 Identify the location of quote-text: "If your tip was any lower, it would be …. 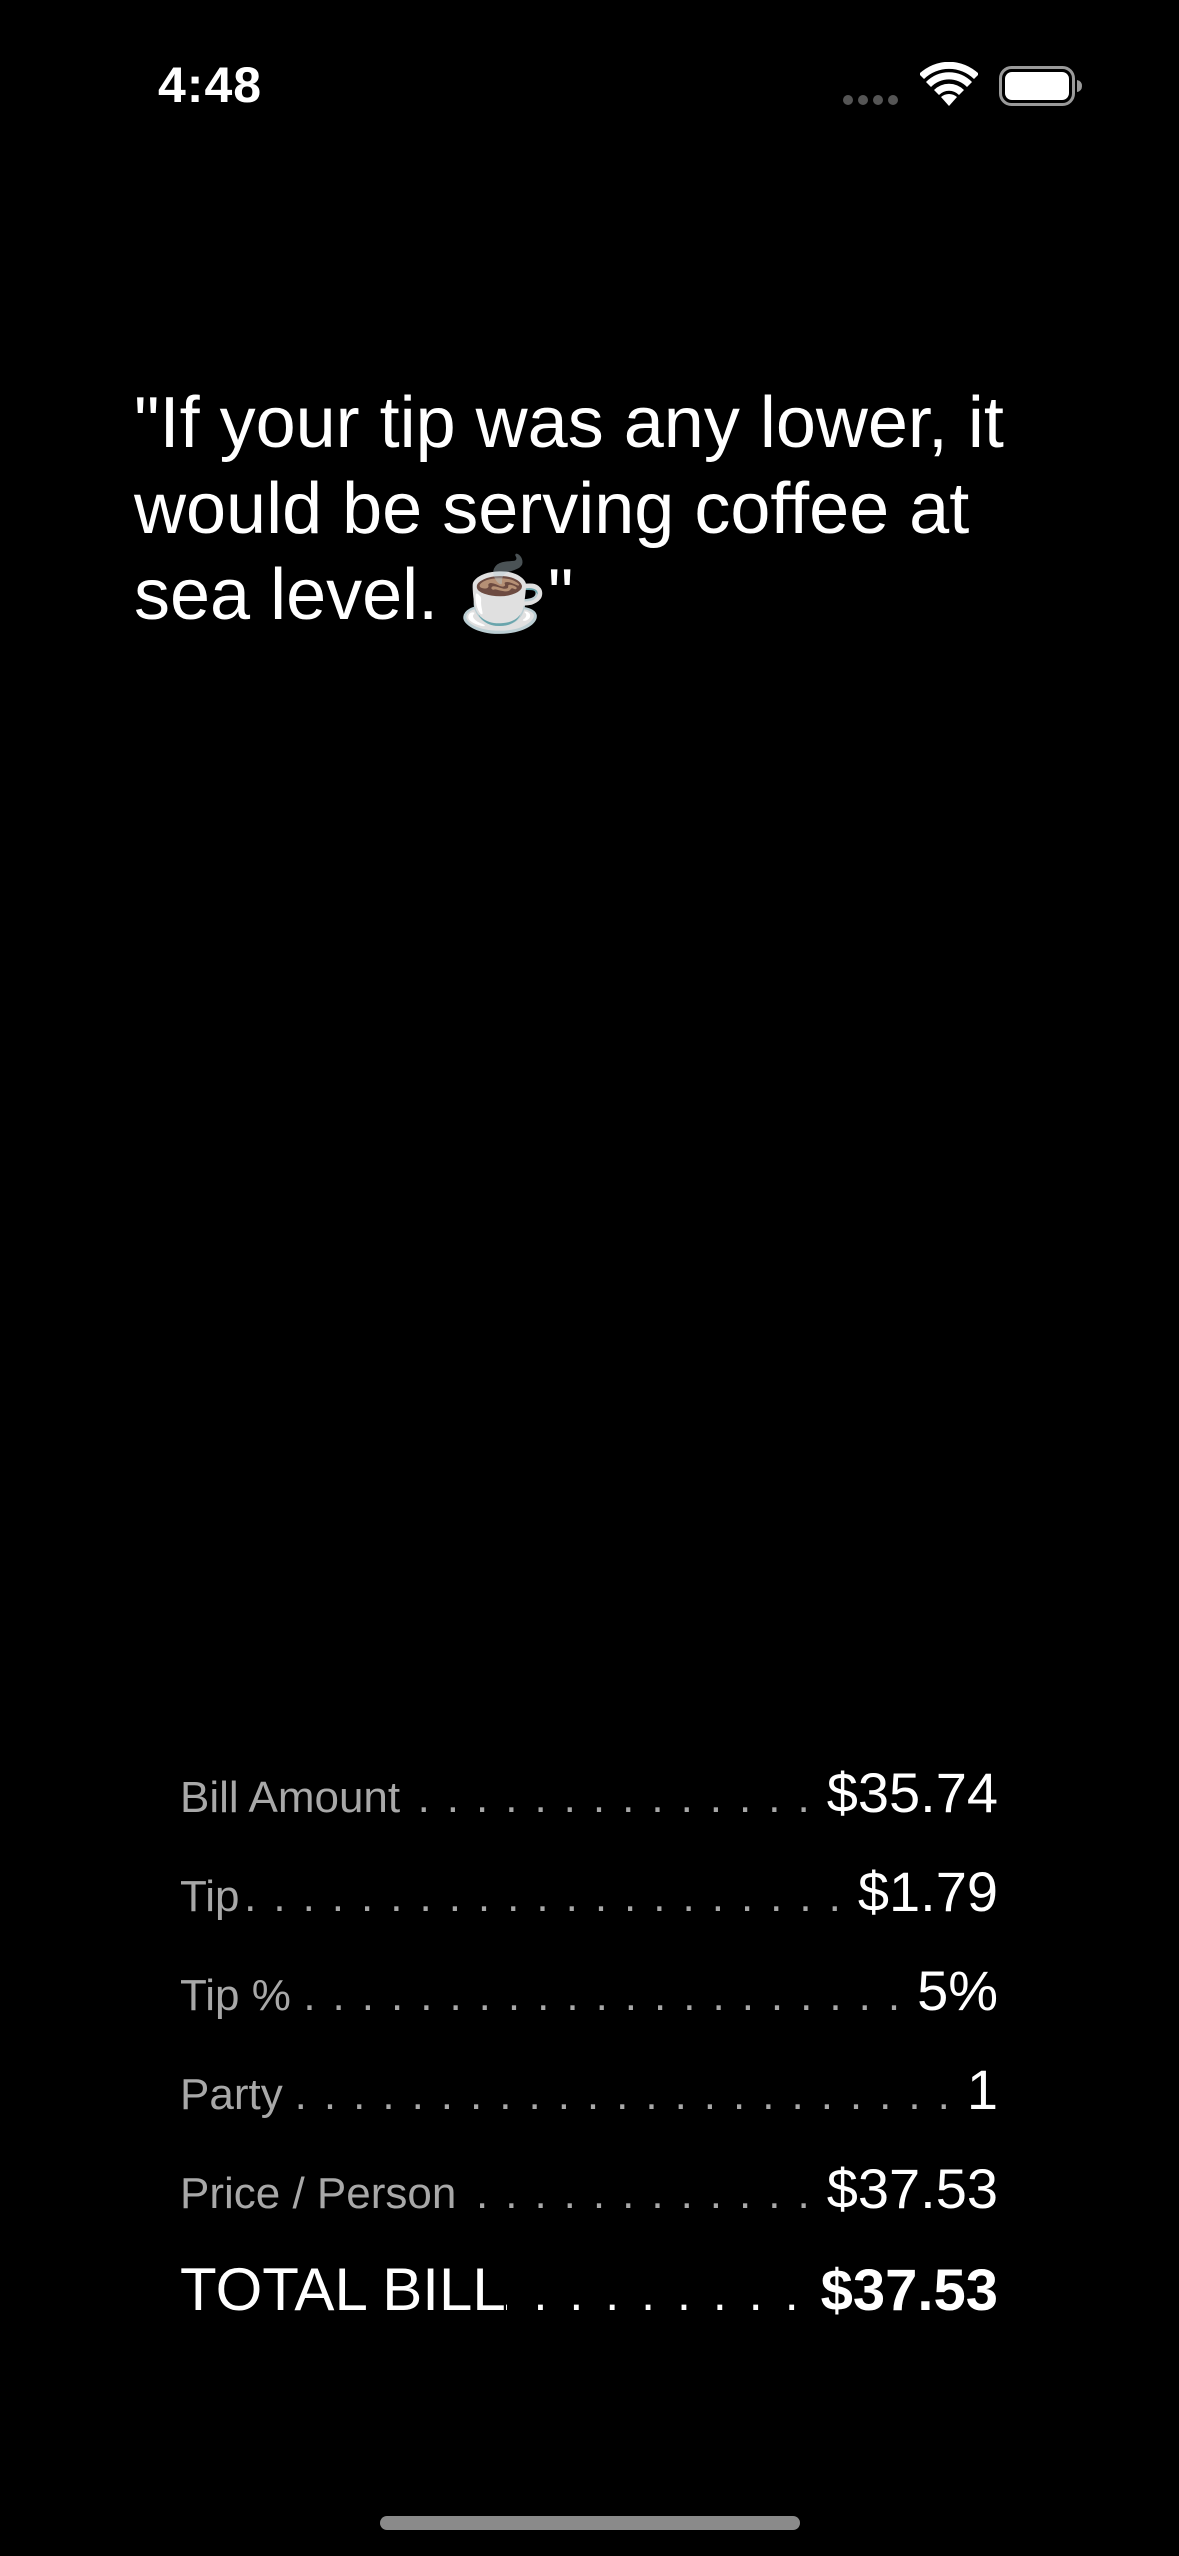
(569, 509).